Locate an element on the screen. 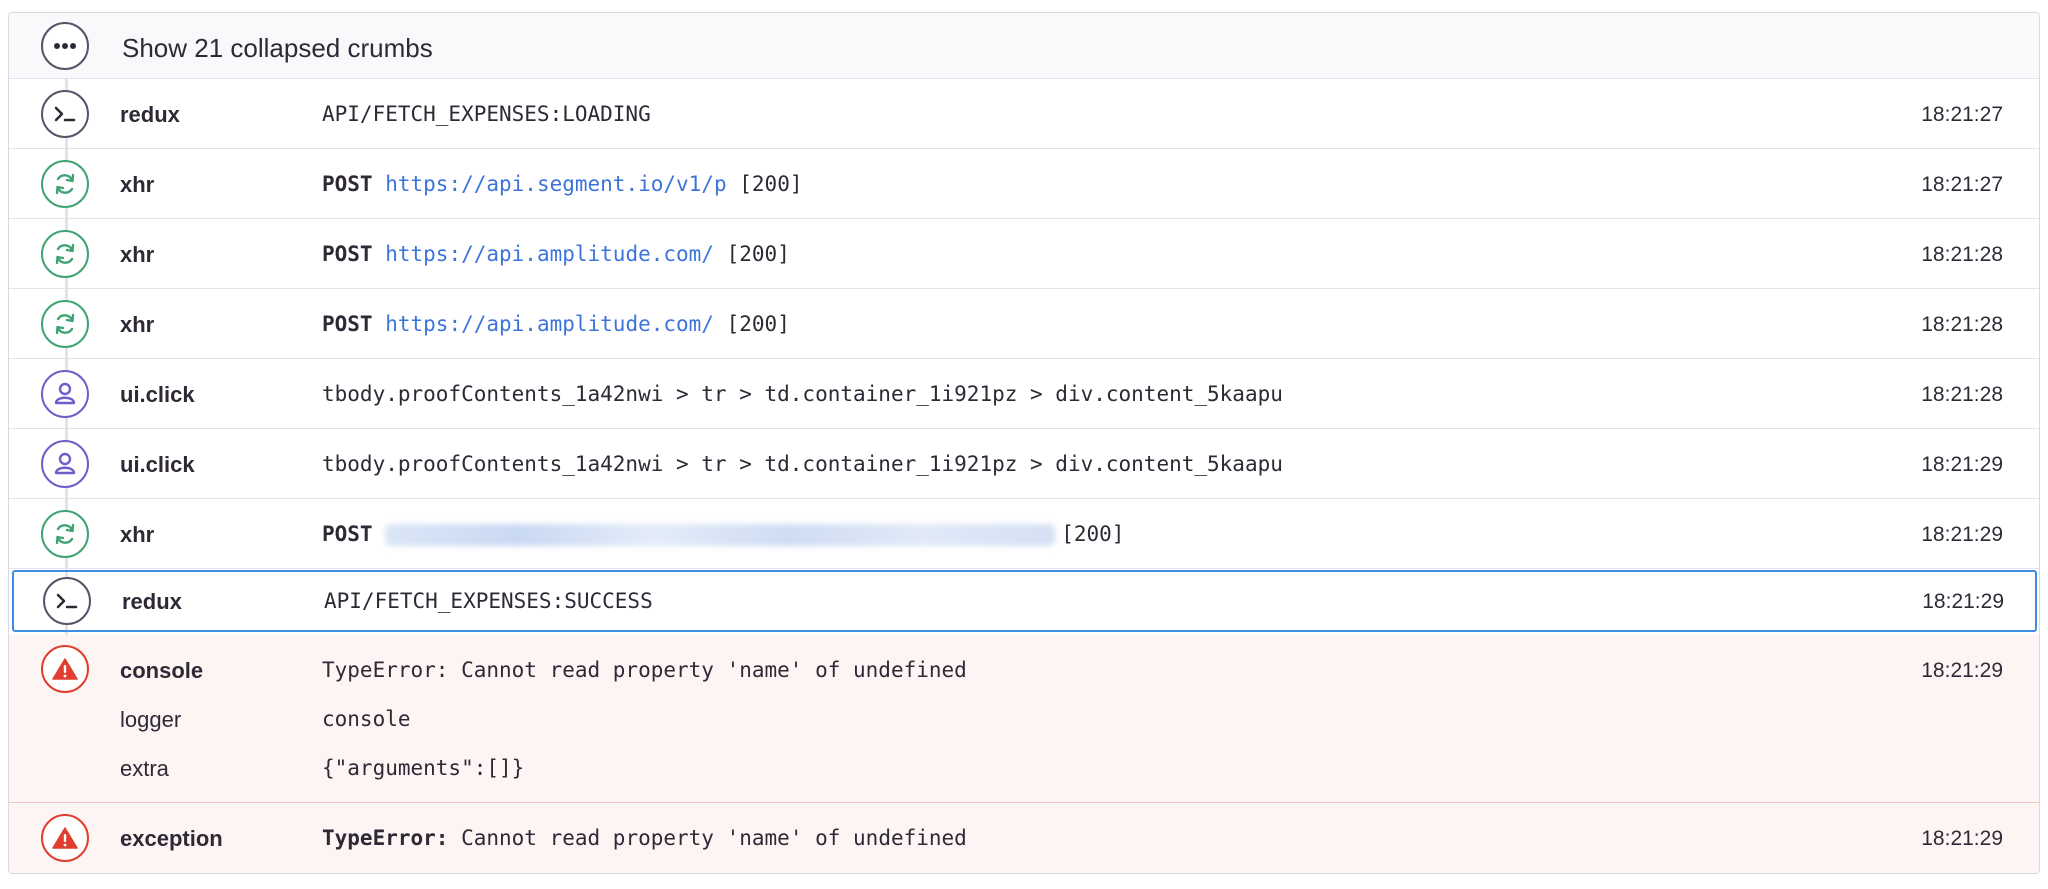 Image resolution: width=2048 pixels, height=889 pixels. crumb-row: xhr POST [200] 18:21:29 is located at coordinates (1024, 534).